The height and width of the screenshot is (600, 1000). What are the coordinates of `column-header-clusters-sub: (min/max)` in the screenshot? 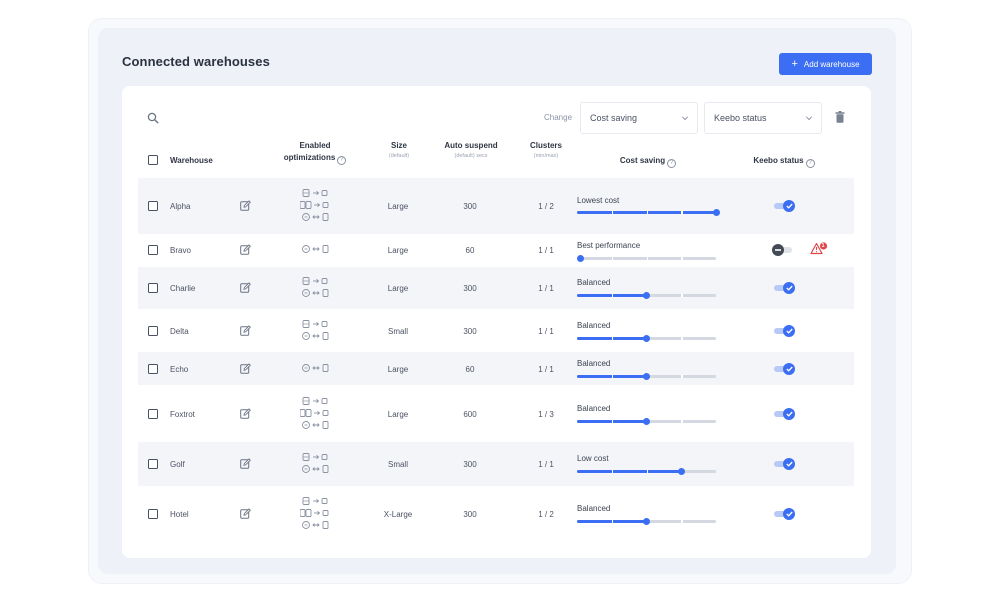 It's located at (546, 156).